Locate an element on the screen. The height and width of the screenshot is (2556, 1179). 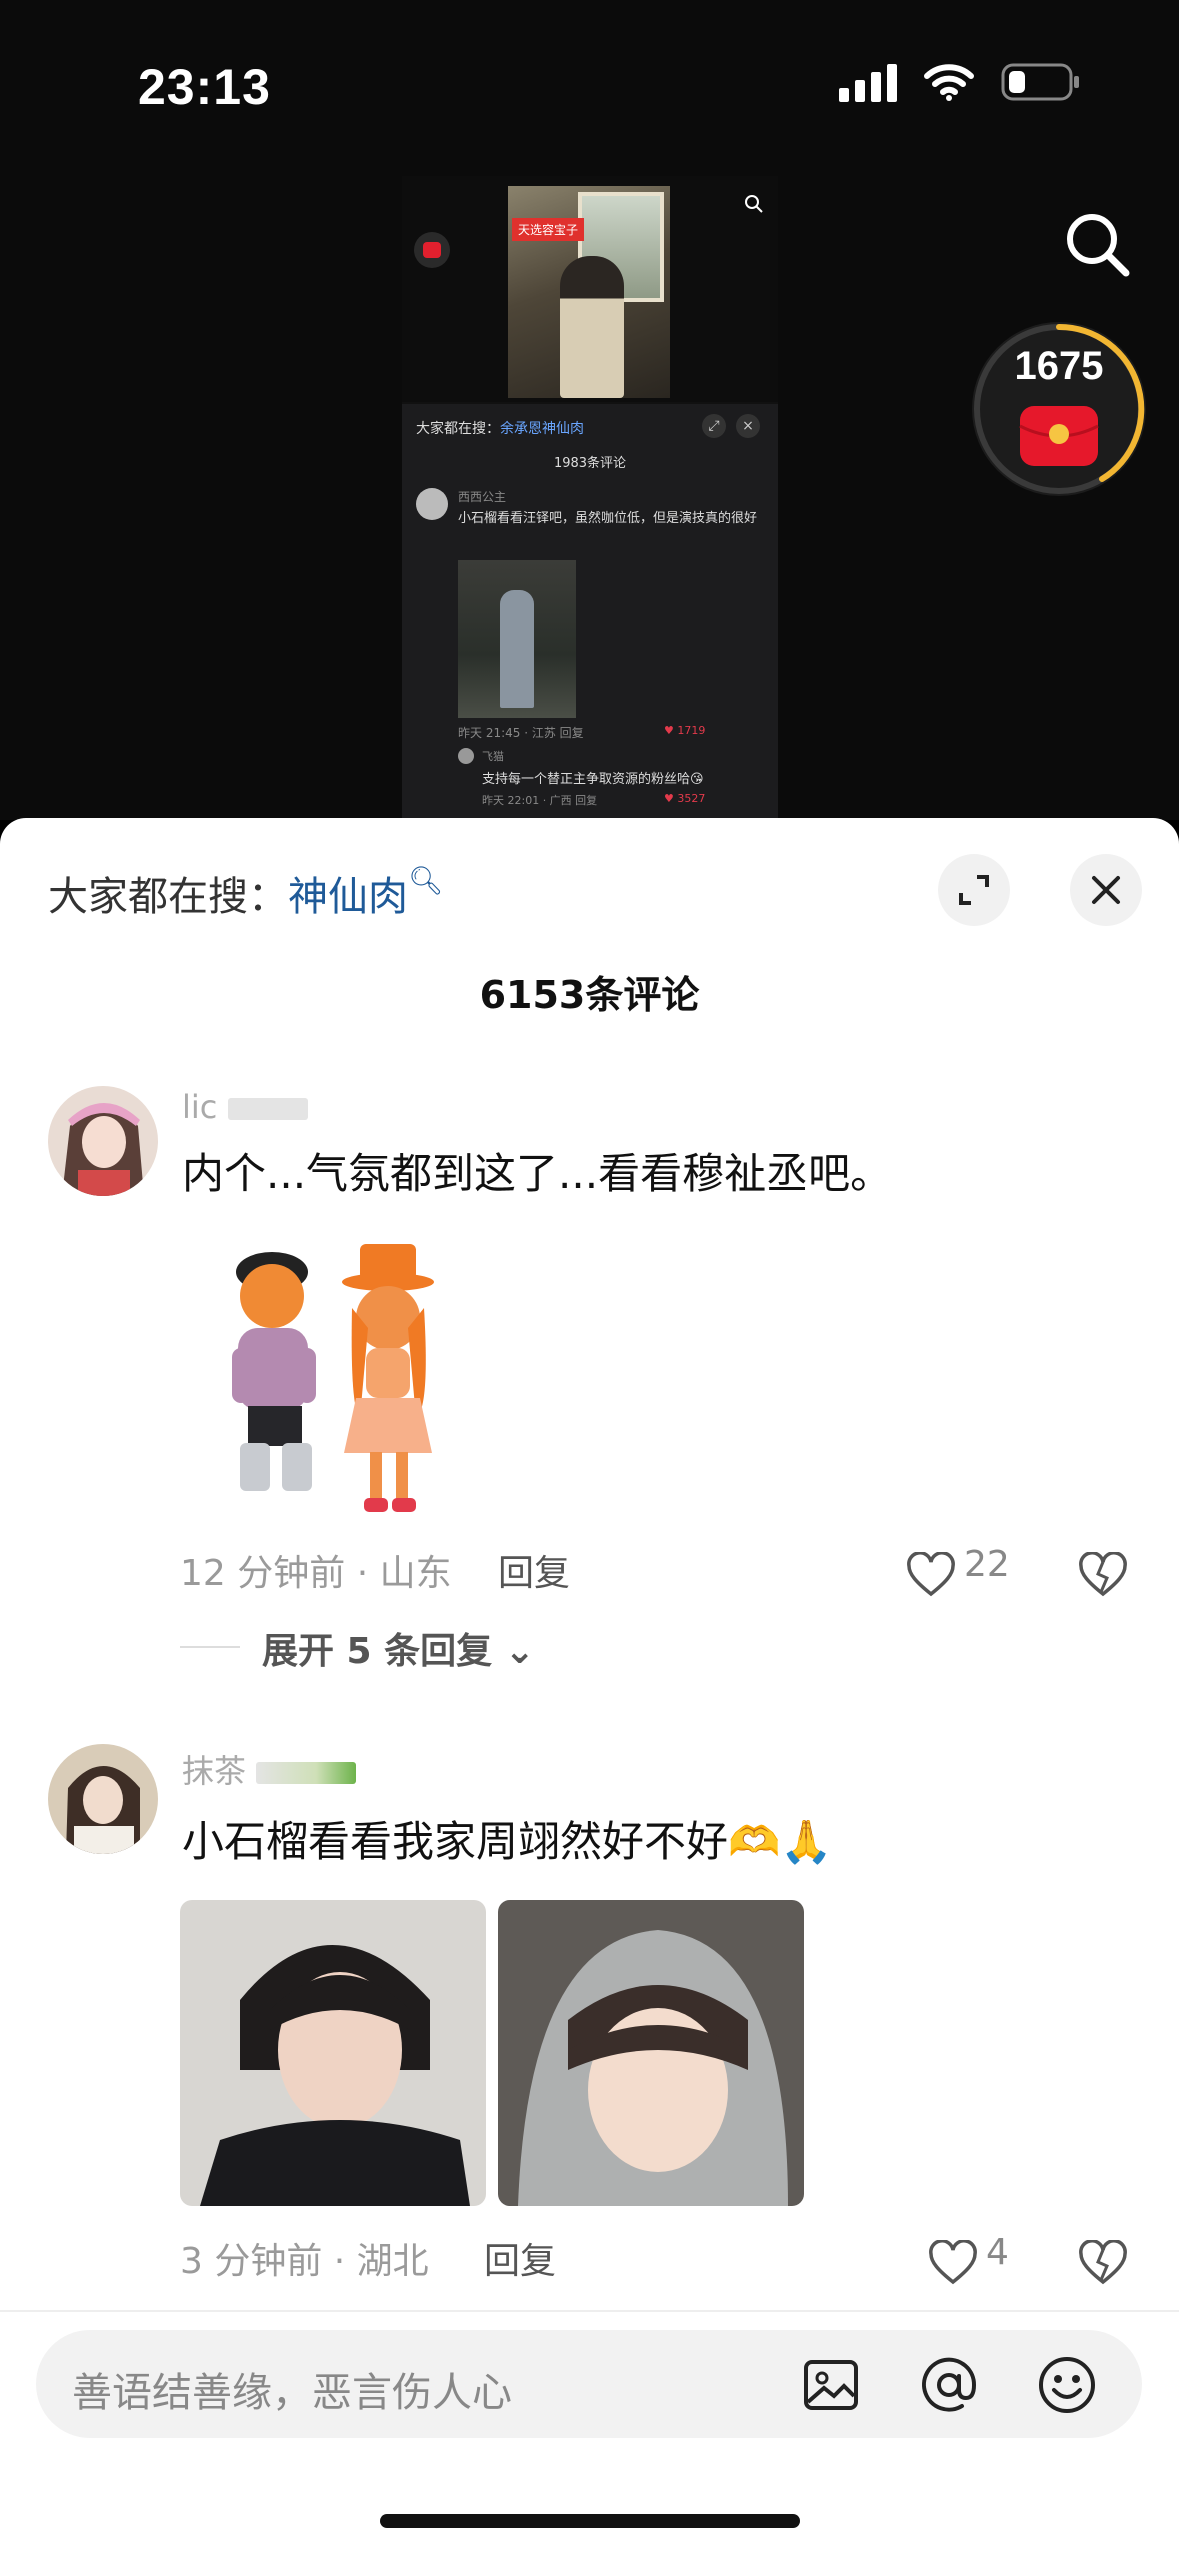
comment-text: 小石榴看看我家周翊然好不好🫶🙏 is located at coordinates (507, 1841).